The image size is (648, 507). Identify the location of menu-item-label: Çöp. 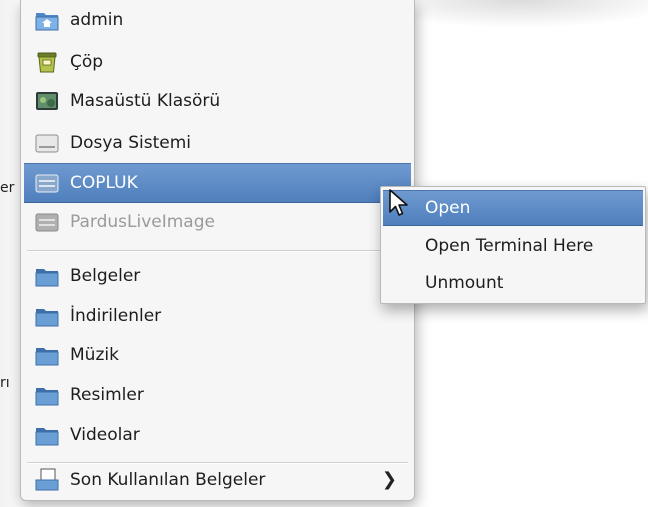
(87, 62).